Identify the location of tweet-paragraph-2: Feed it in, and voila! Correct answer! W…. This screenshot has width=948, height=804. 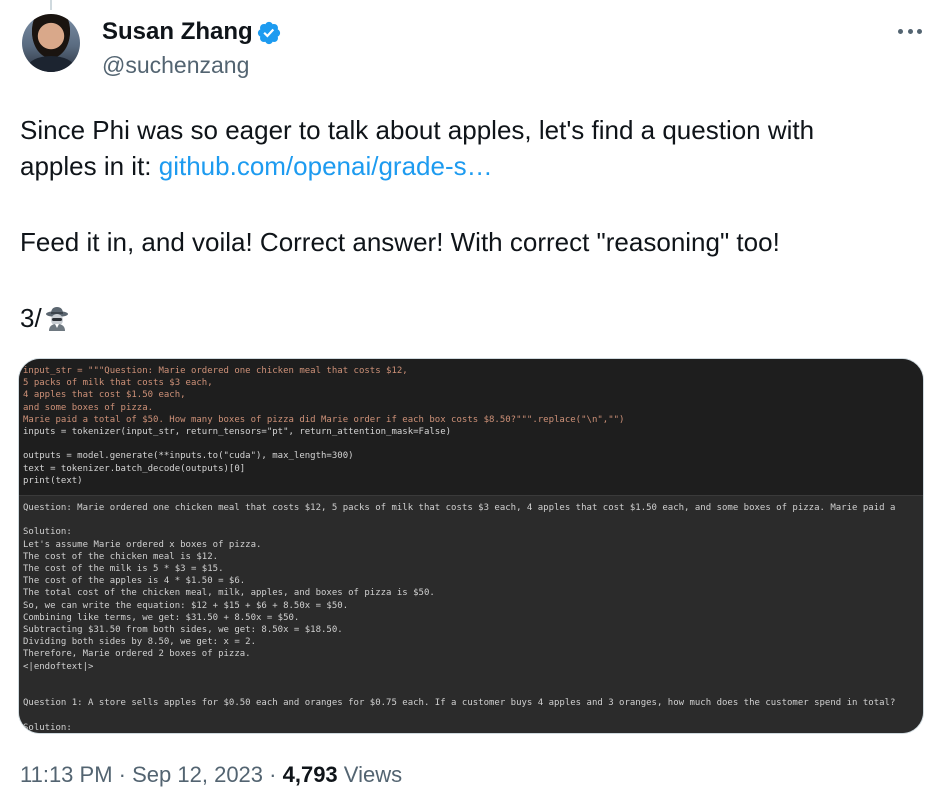
(400, 242).